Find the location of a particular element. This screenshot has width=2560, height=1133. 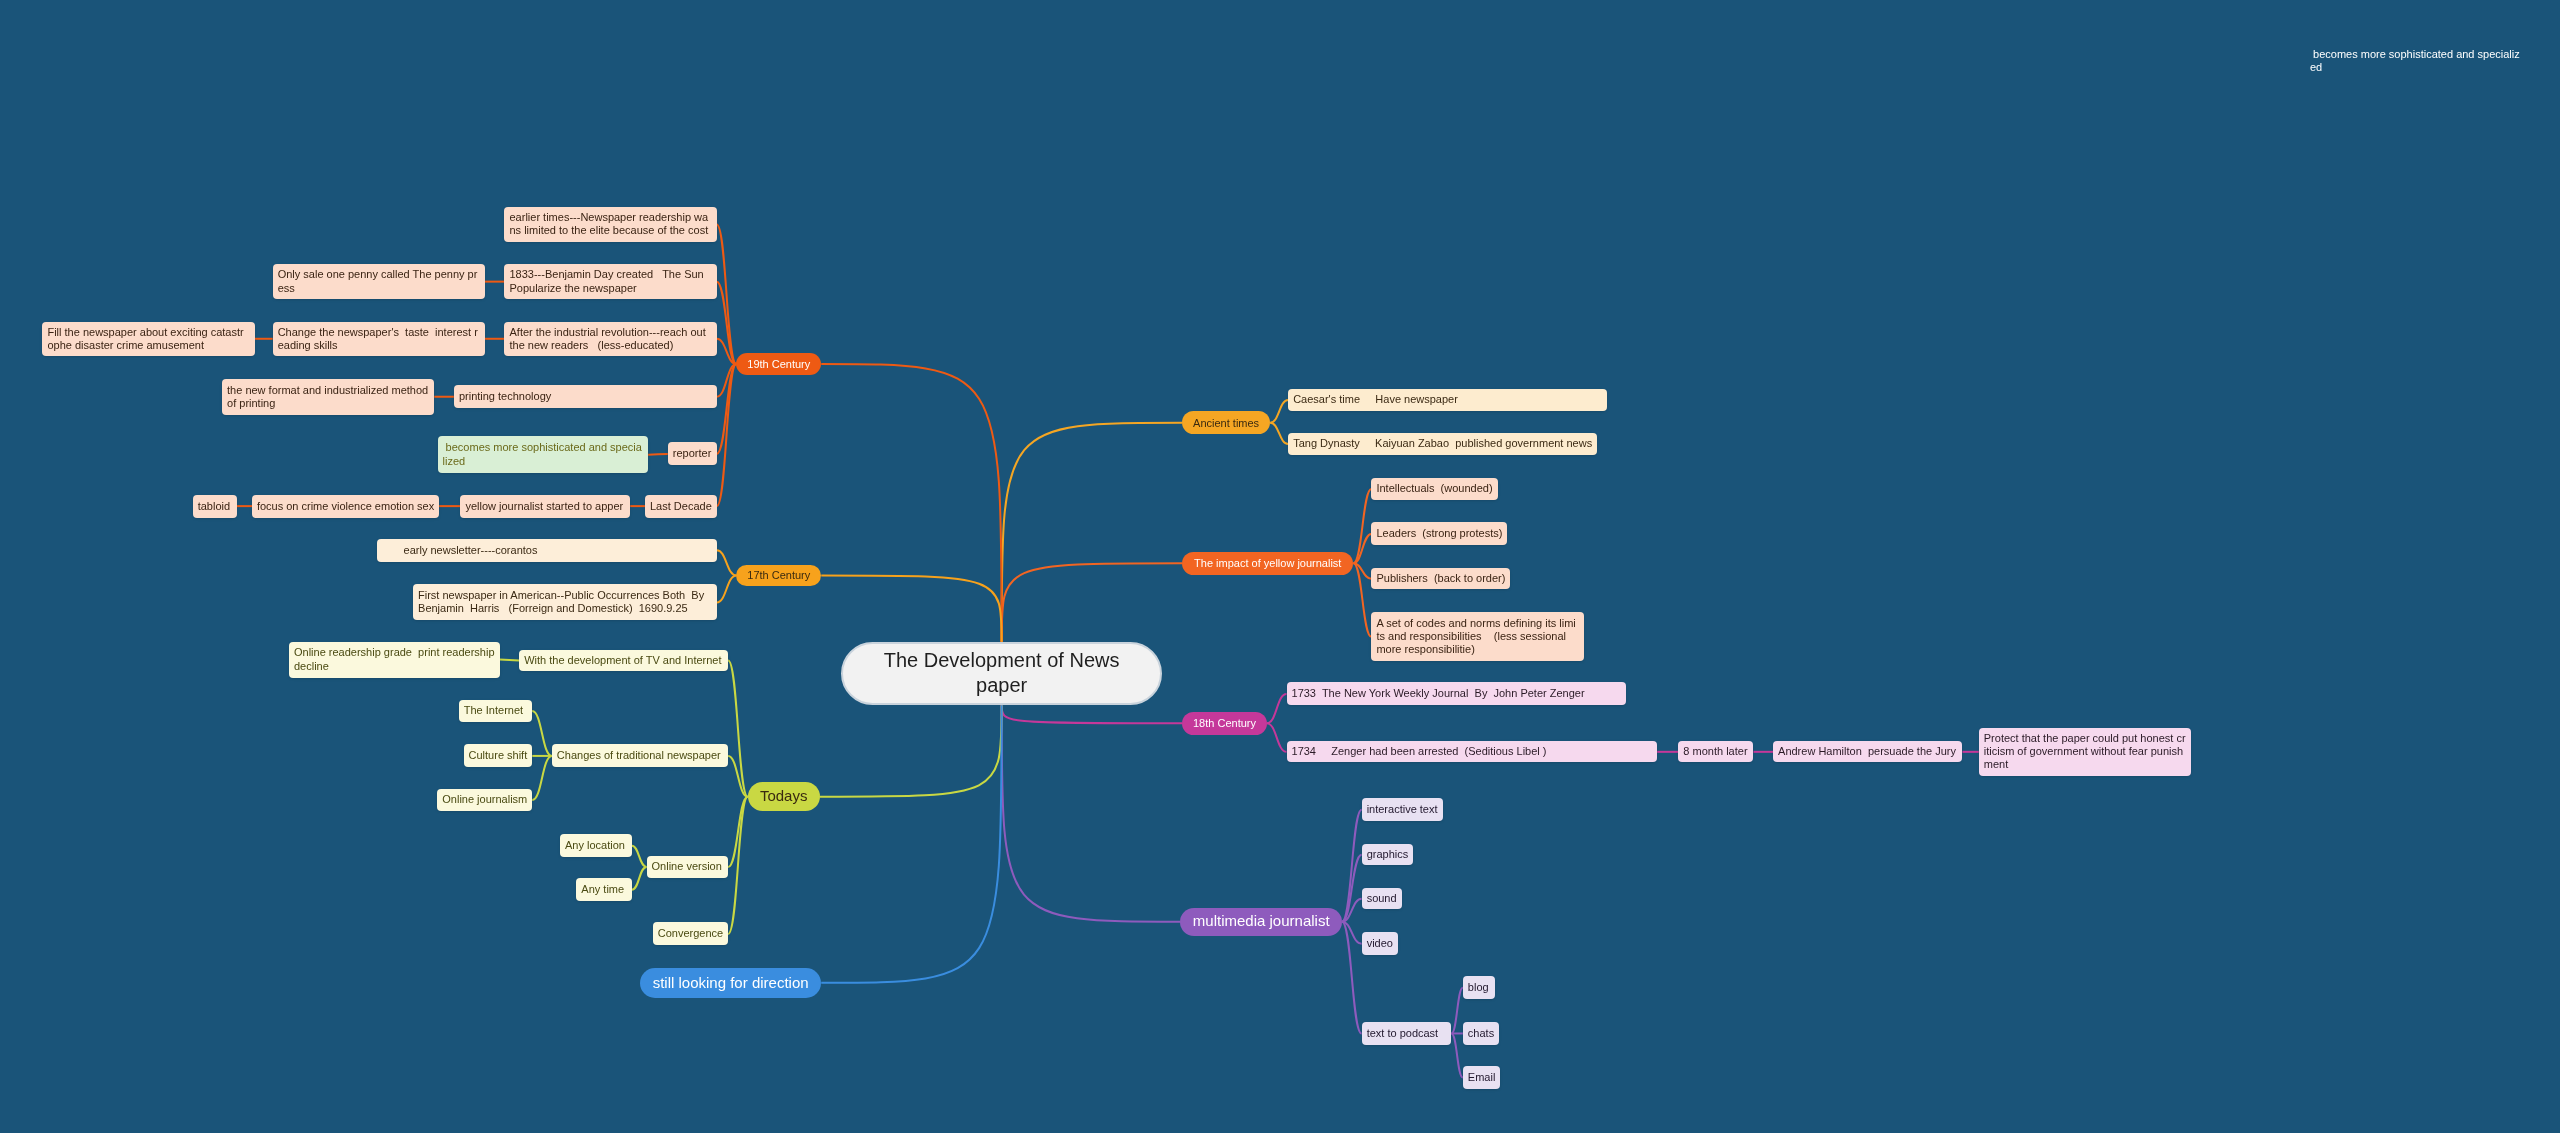

branch-topic: Ancient times is located at coordinates (1226, 423).